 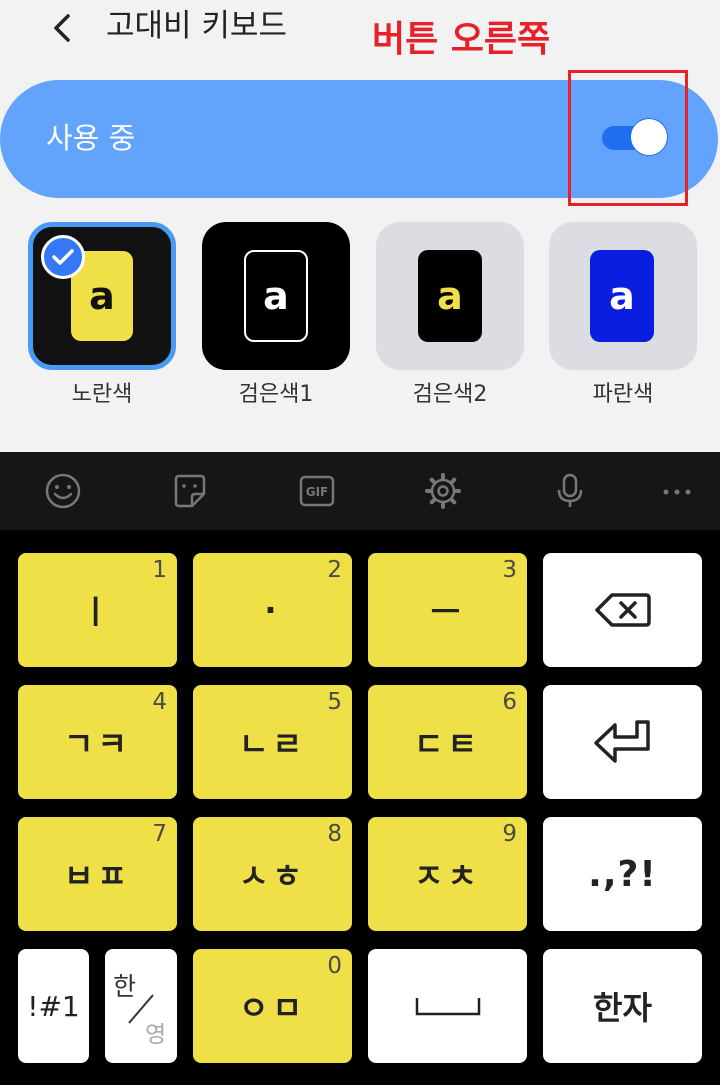 I want to click on theme-option-black1: a 검은색1, so click(x=276, y=314).